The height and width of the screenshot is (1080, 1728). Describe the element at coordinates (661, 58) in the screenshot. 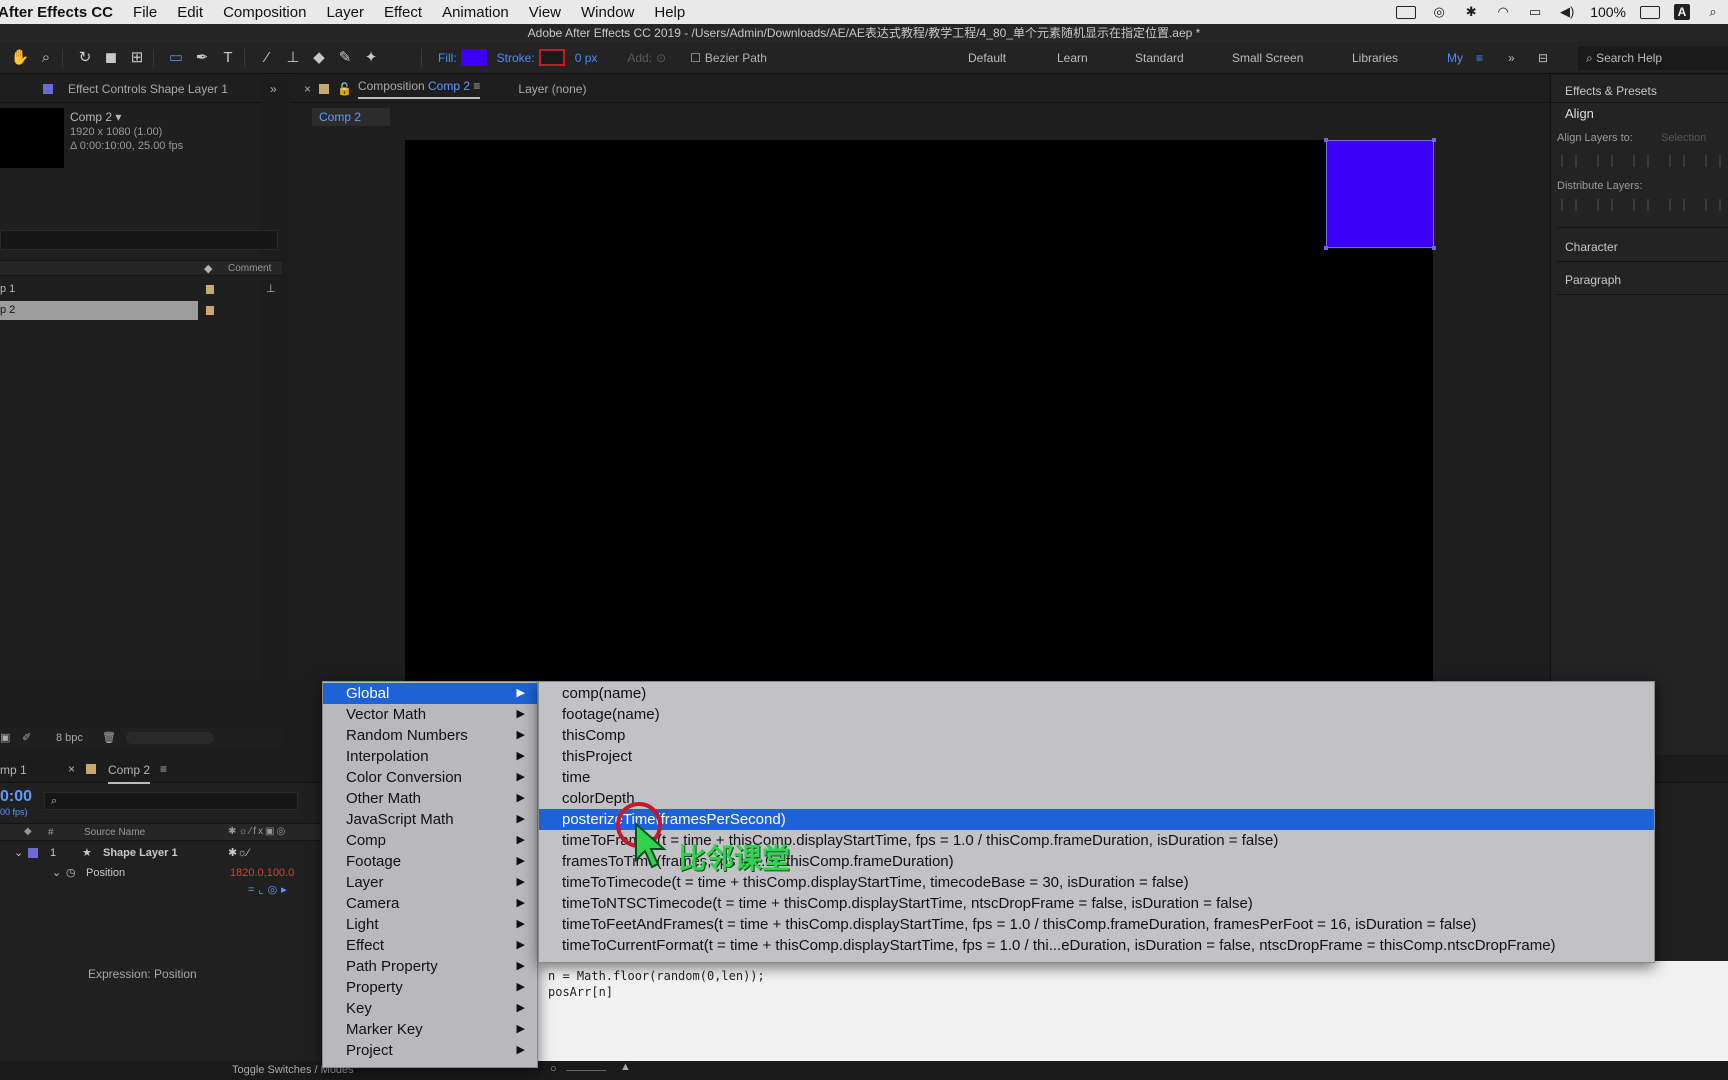

I see `add-circle-icon: ⊙` at that location.